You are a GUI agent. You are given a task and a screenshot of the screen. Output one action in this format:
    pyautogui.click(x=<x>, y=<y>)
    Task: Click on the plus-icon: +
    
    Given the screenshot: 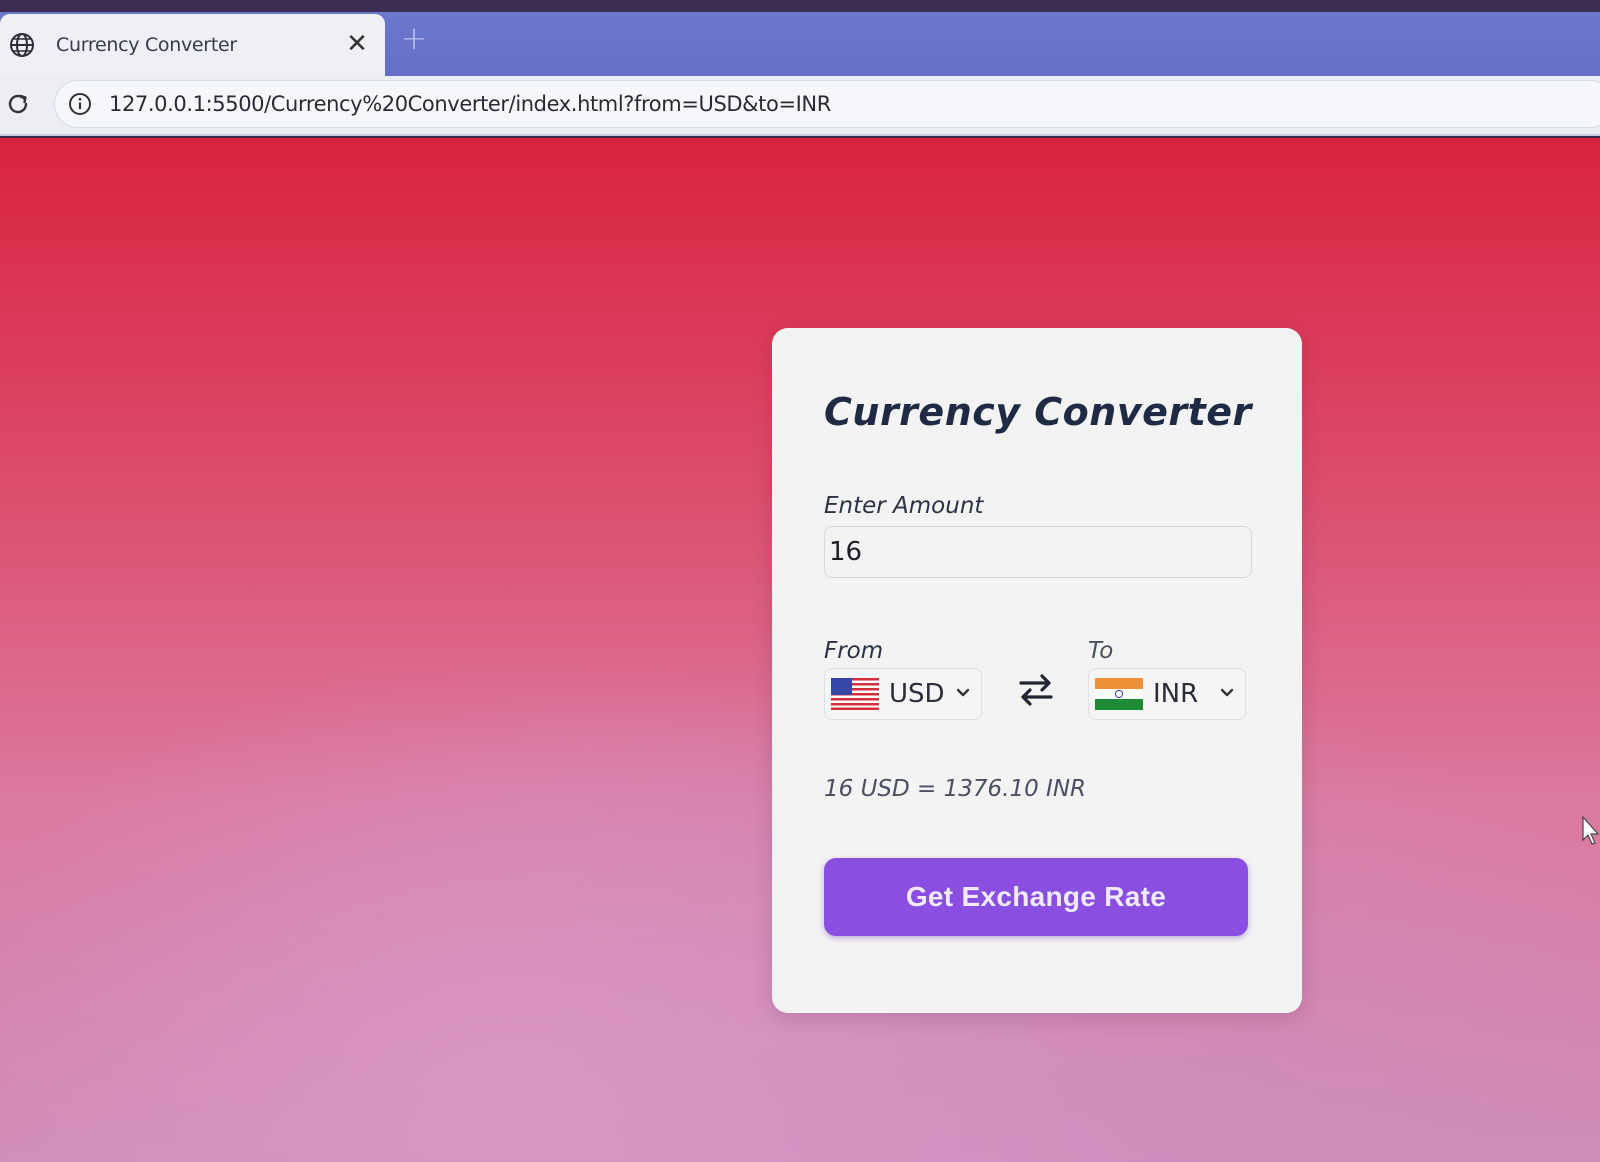 What is the action you would take?
    pyautogui.click(x=414, y=38)
    